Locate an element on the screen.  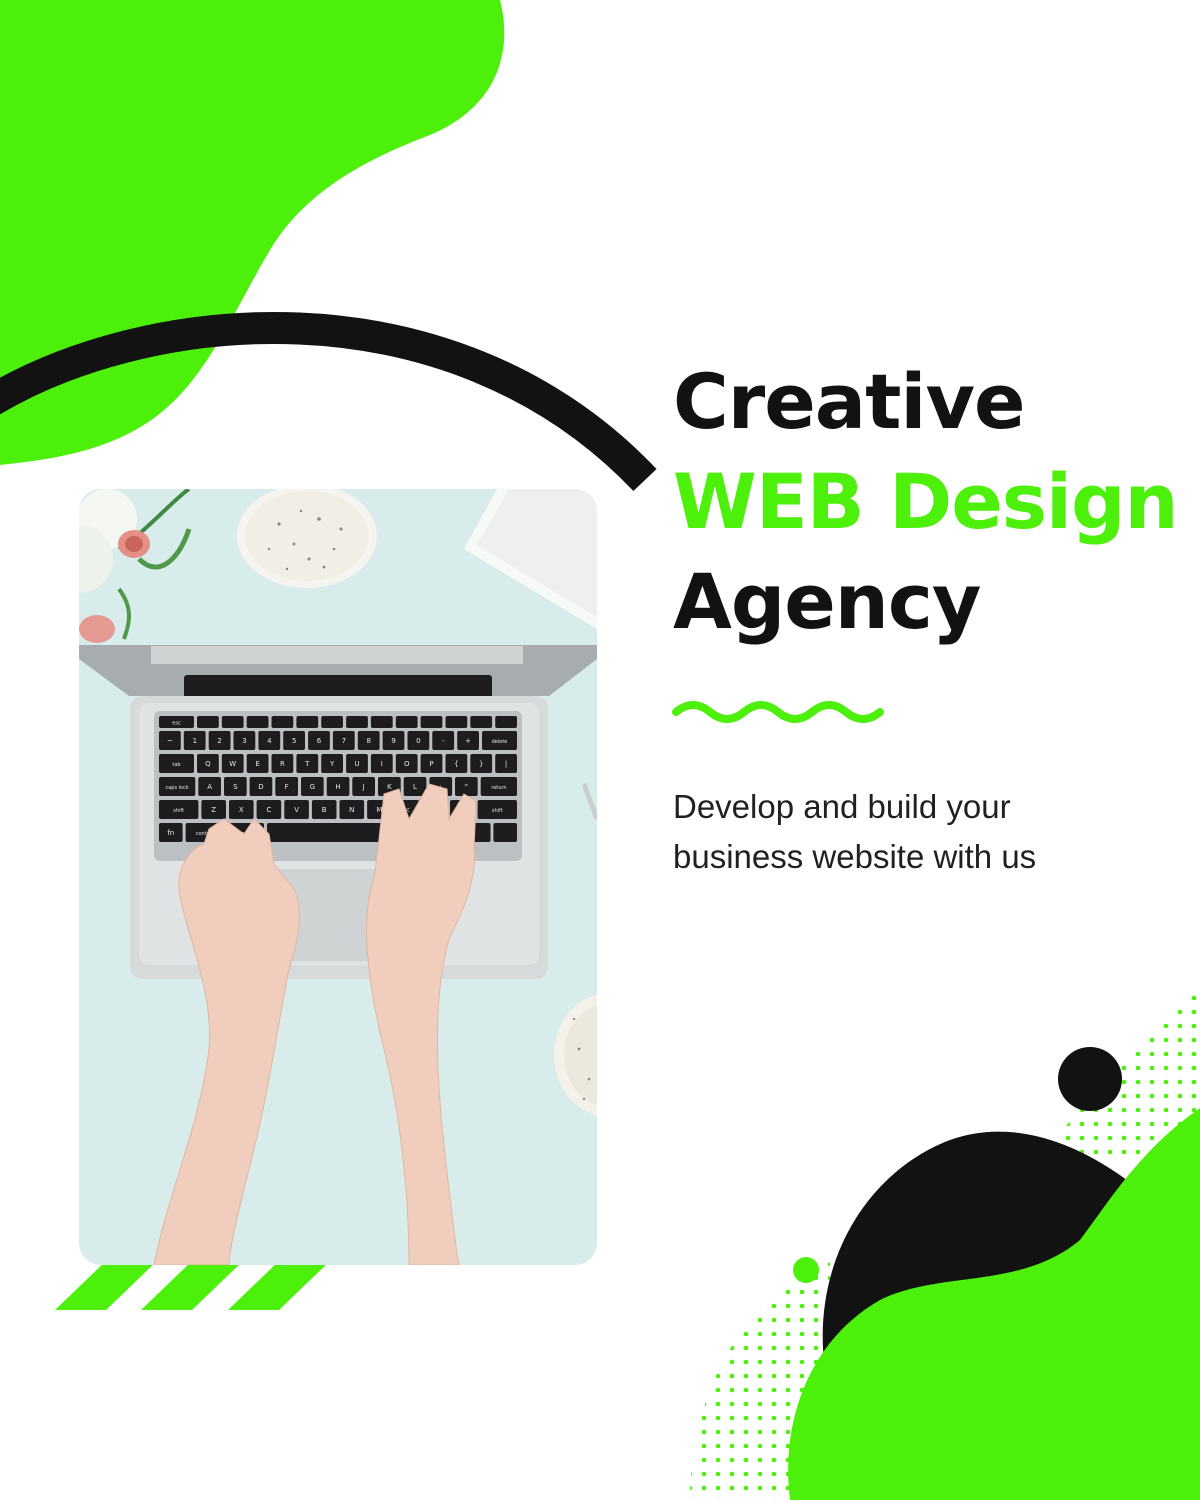
key-label: X is located at coordinates (241, 810).